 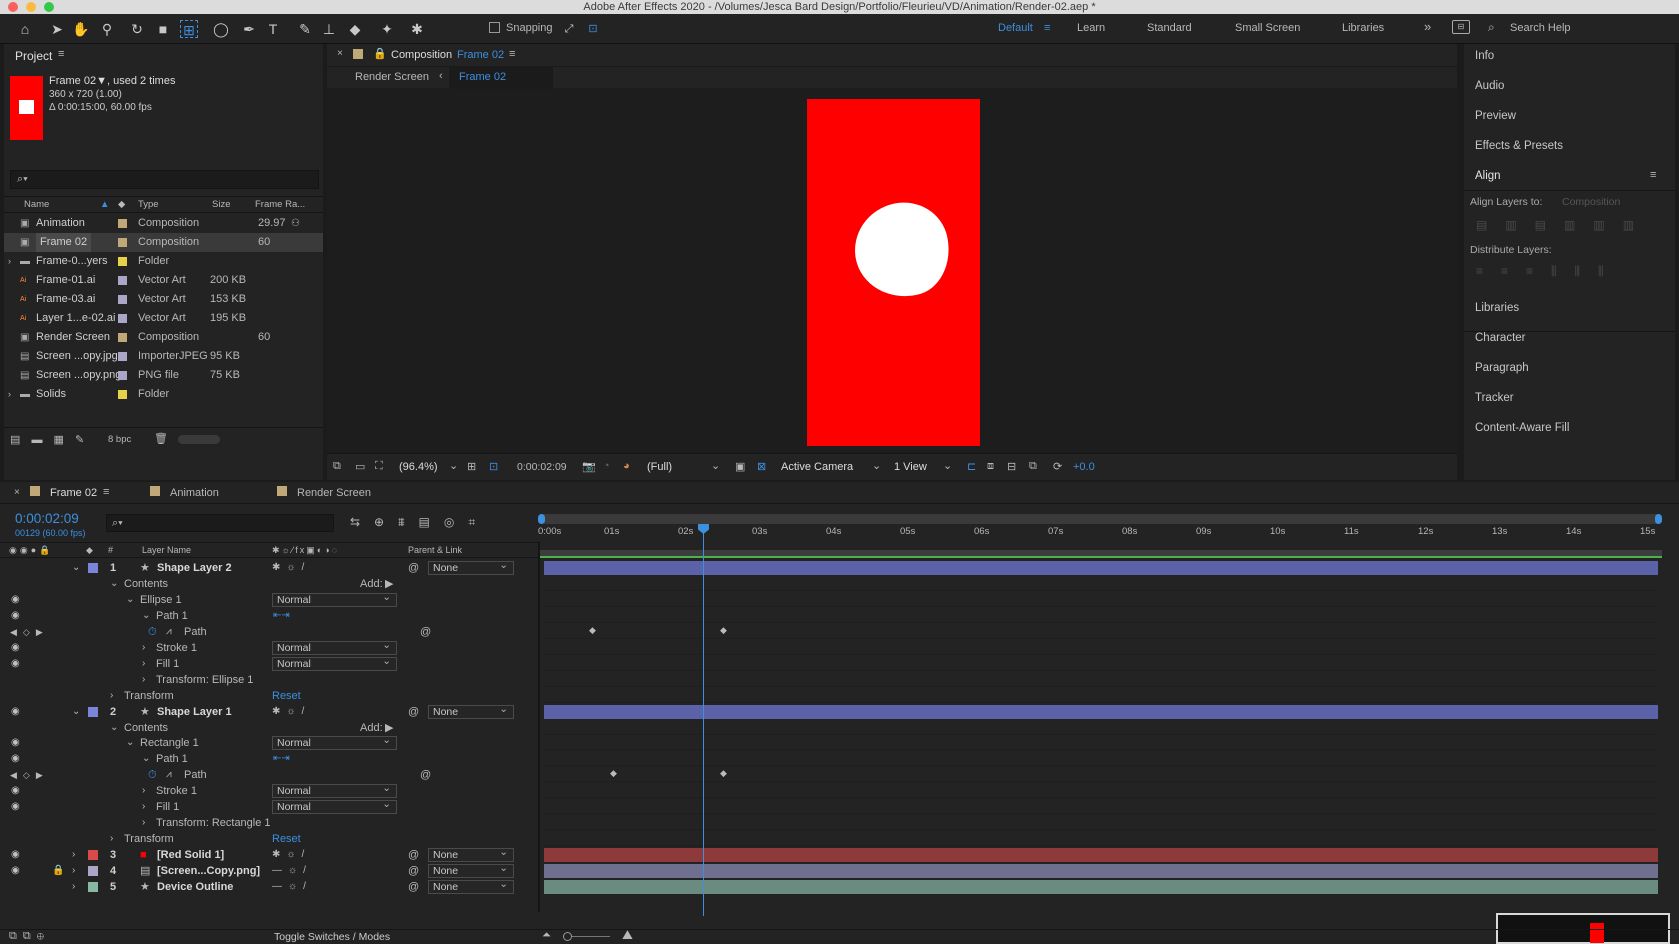 What do you see at coordinates (902, 250) in the screenshot?
I see `white-ellipse-shape` at bounding box center [902, 250].